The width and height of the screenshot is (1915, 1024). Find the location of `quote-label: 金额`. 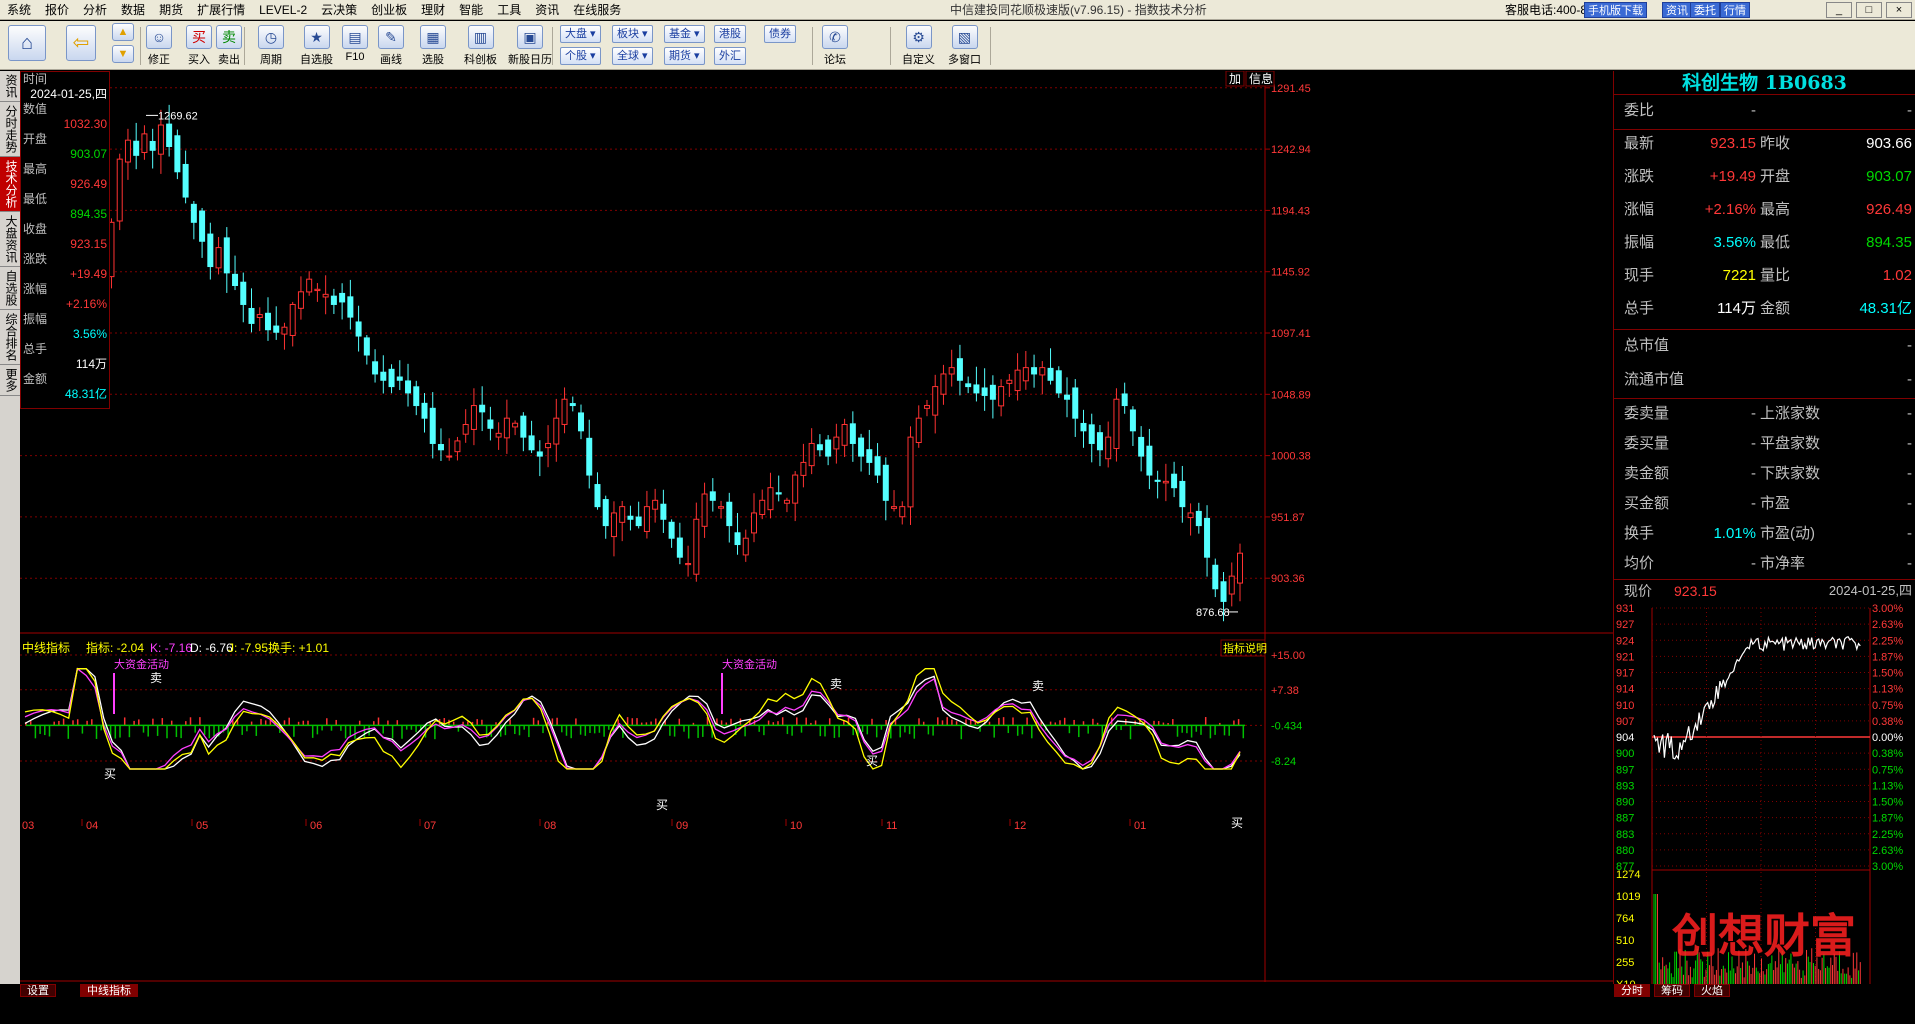

quote-label: 金额 is located at coordinates (1775, 308).